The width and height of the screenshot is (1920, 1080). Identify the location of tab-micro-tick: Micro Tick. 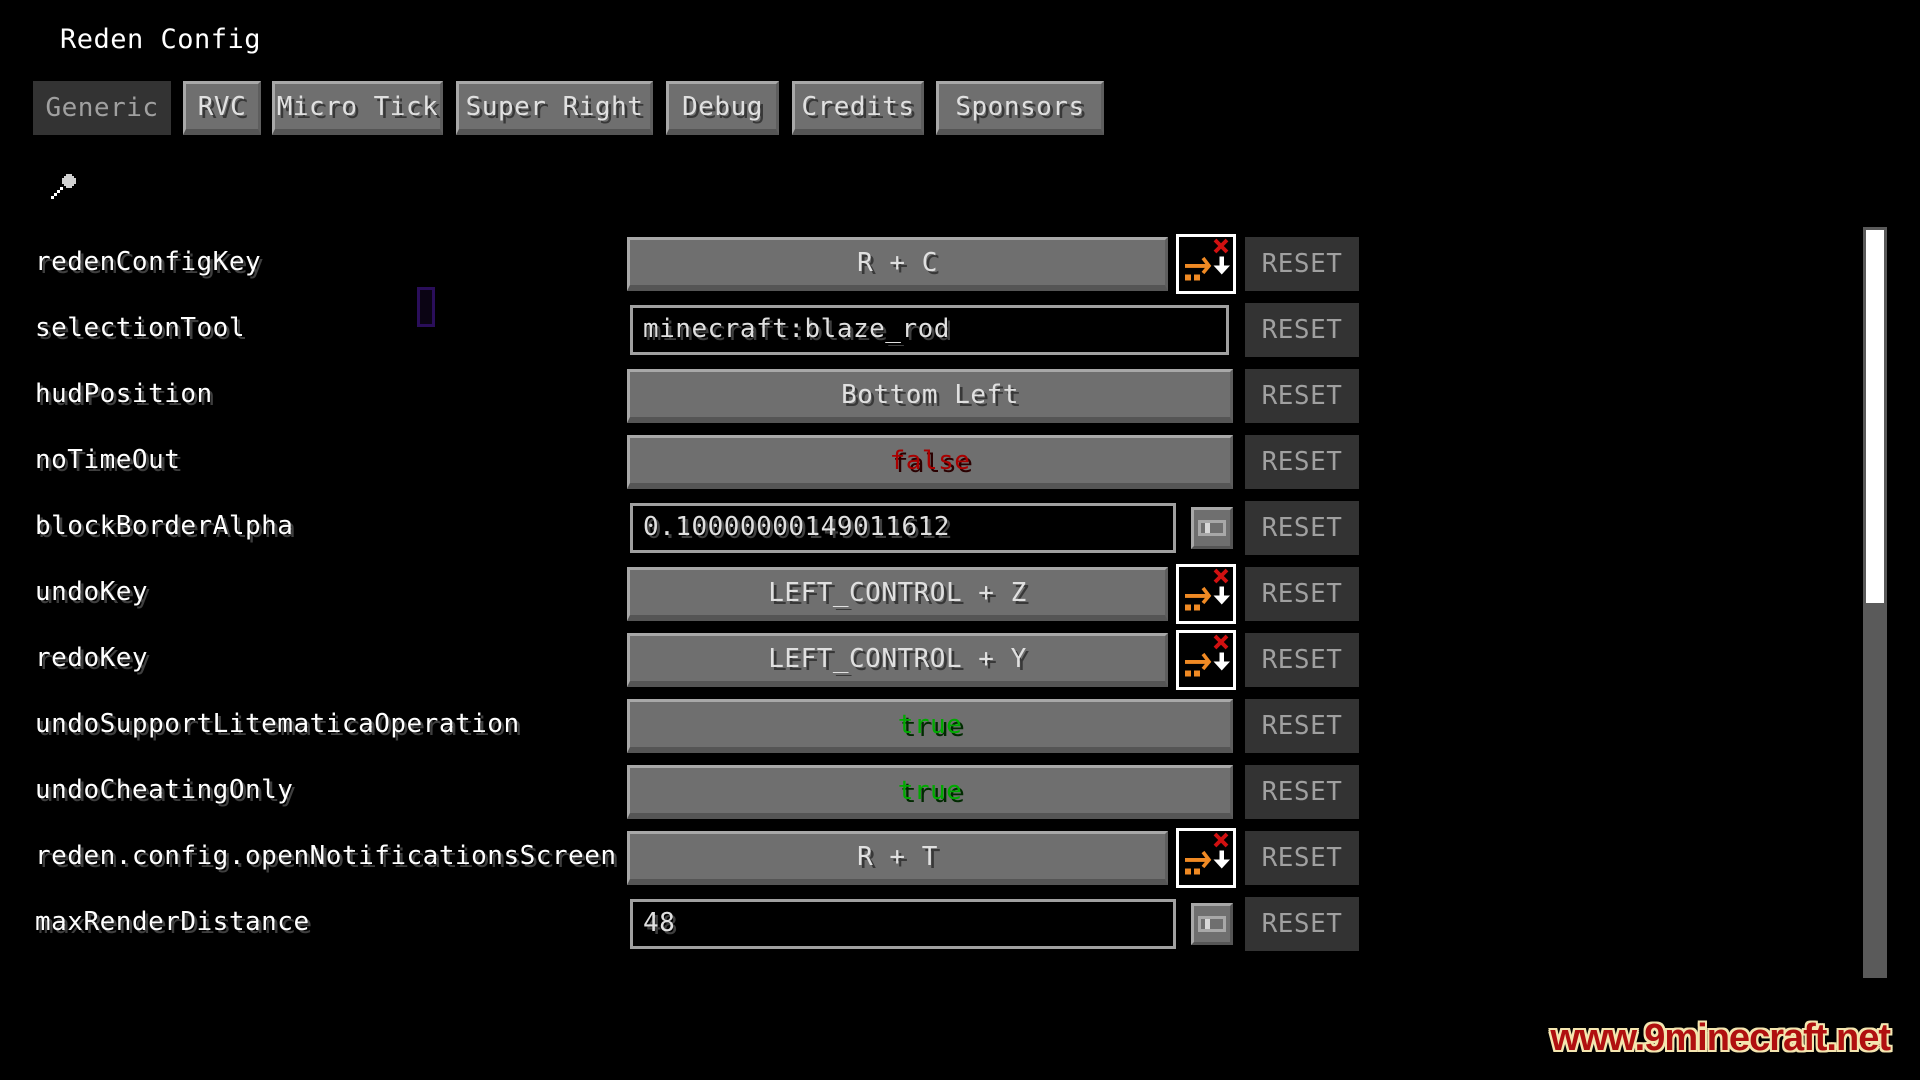
(357, 108).